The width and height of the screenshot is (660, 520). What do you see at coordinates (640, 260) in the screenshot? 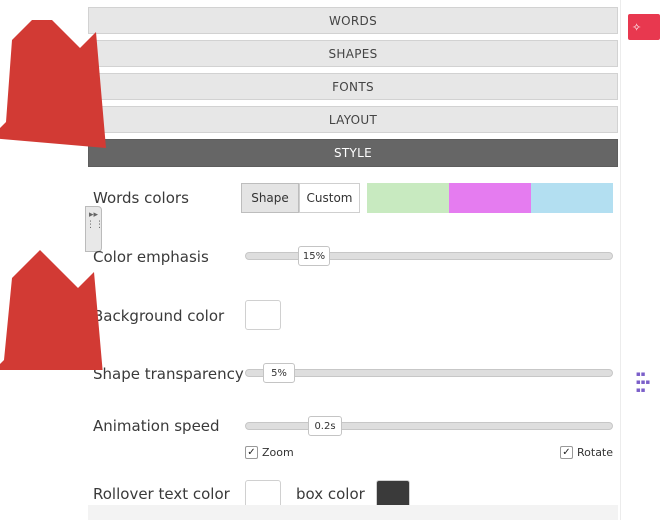
I see `right-preview-strip` at bounding box center [640, 260].